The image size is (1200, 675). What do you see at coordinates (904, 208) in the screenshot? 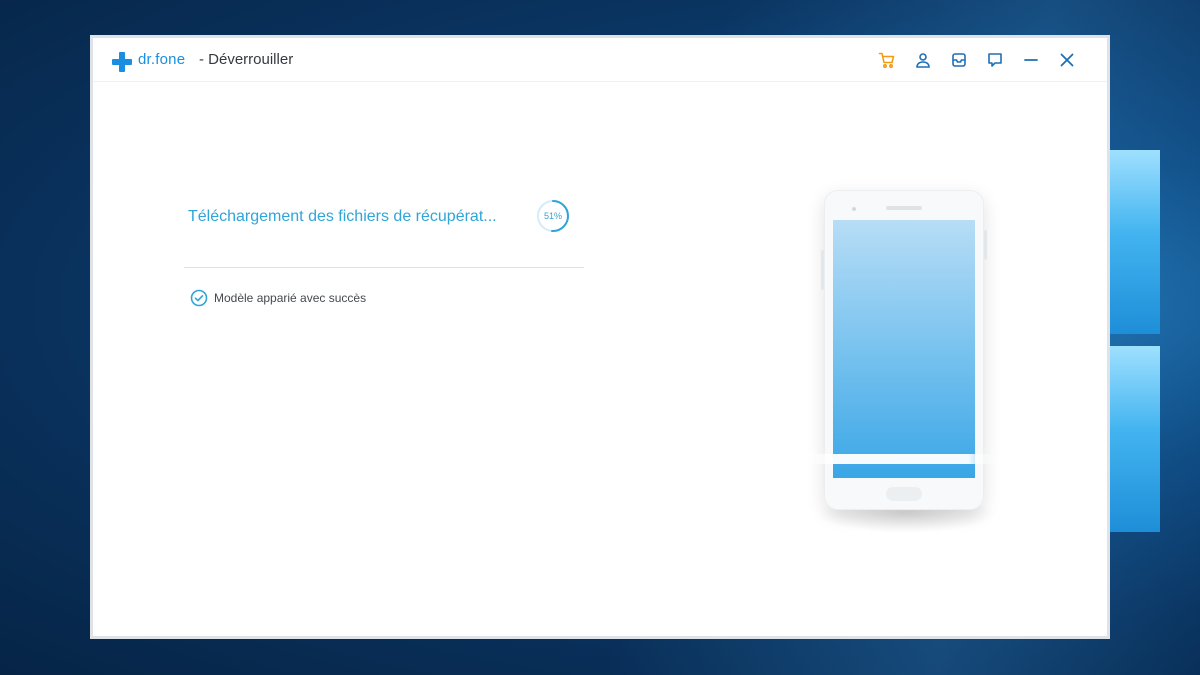
I see `phone-speaker` at bounding box center [904, 208].